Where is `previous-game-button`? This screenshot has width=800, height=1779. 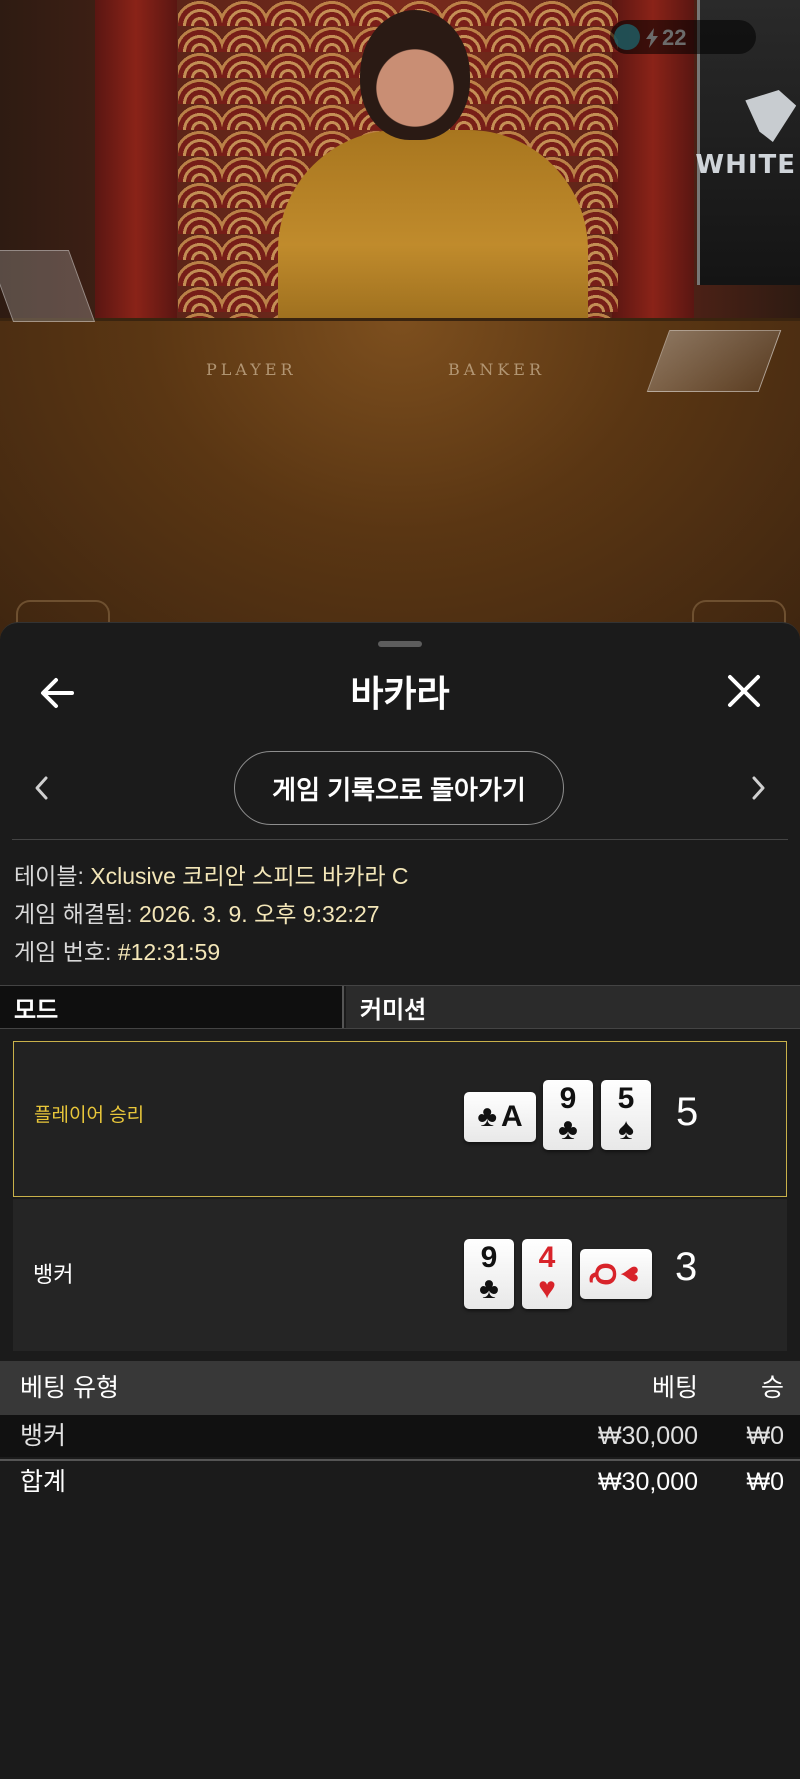 previous-game-button is located at coordinates (42, 788).